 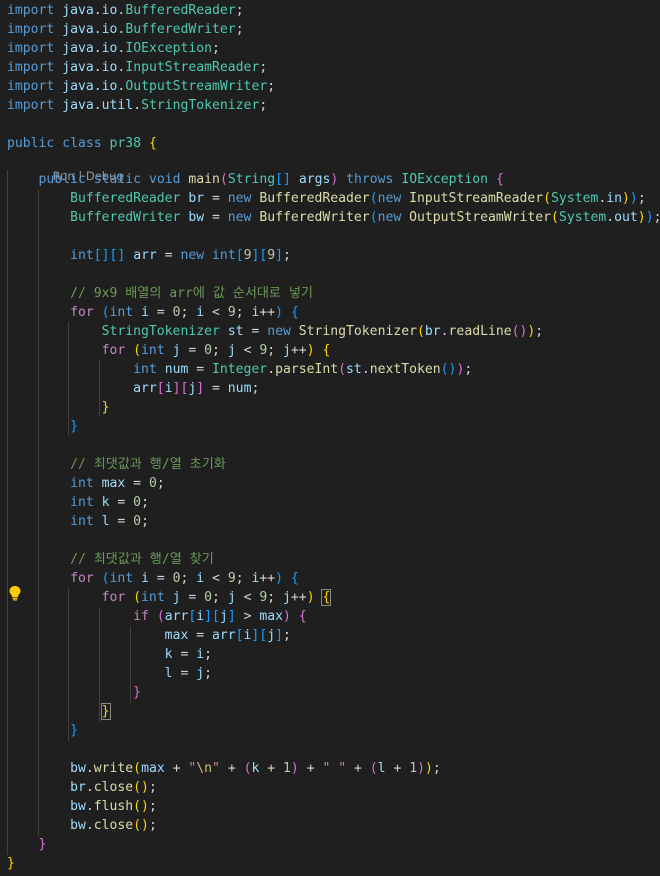 What do you see at coordinates (125, 198) in the screenshot?
I see `code-token: BufferedReader` at bounding box center [125, 198].